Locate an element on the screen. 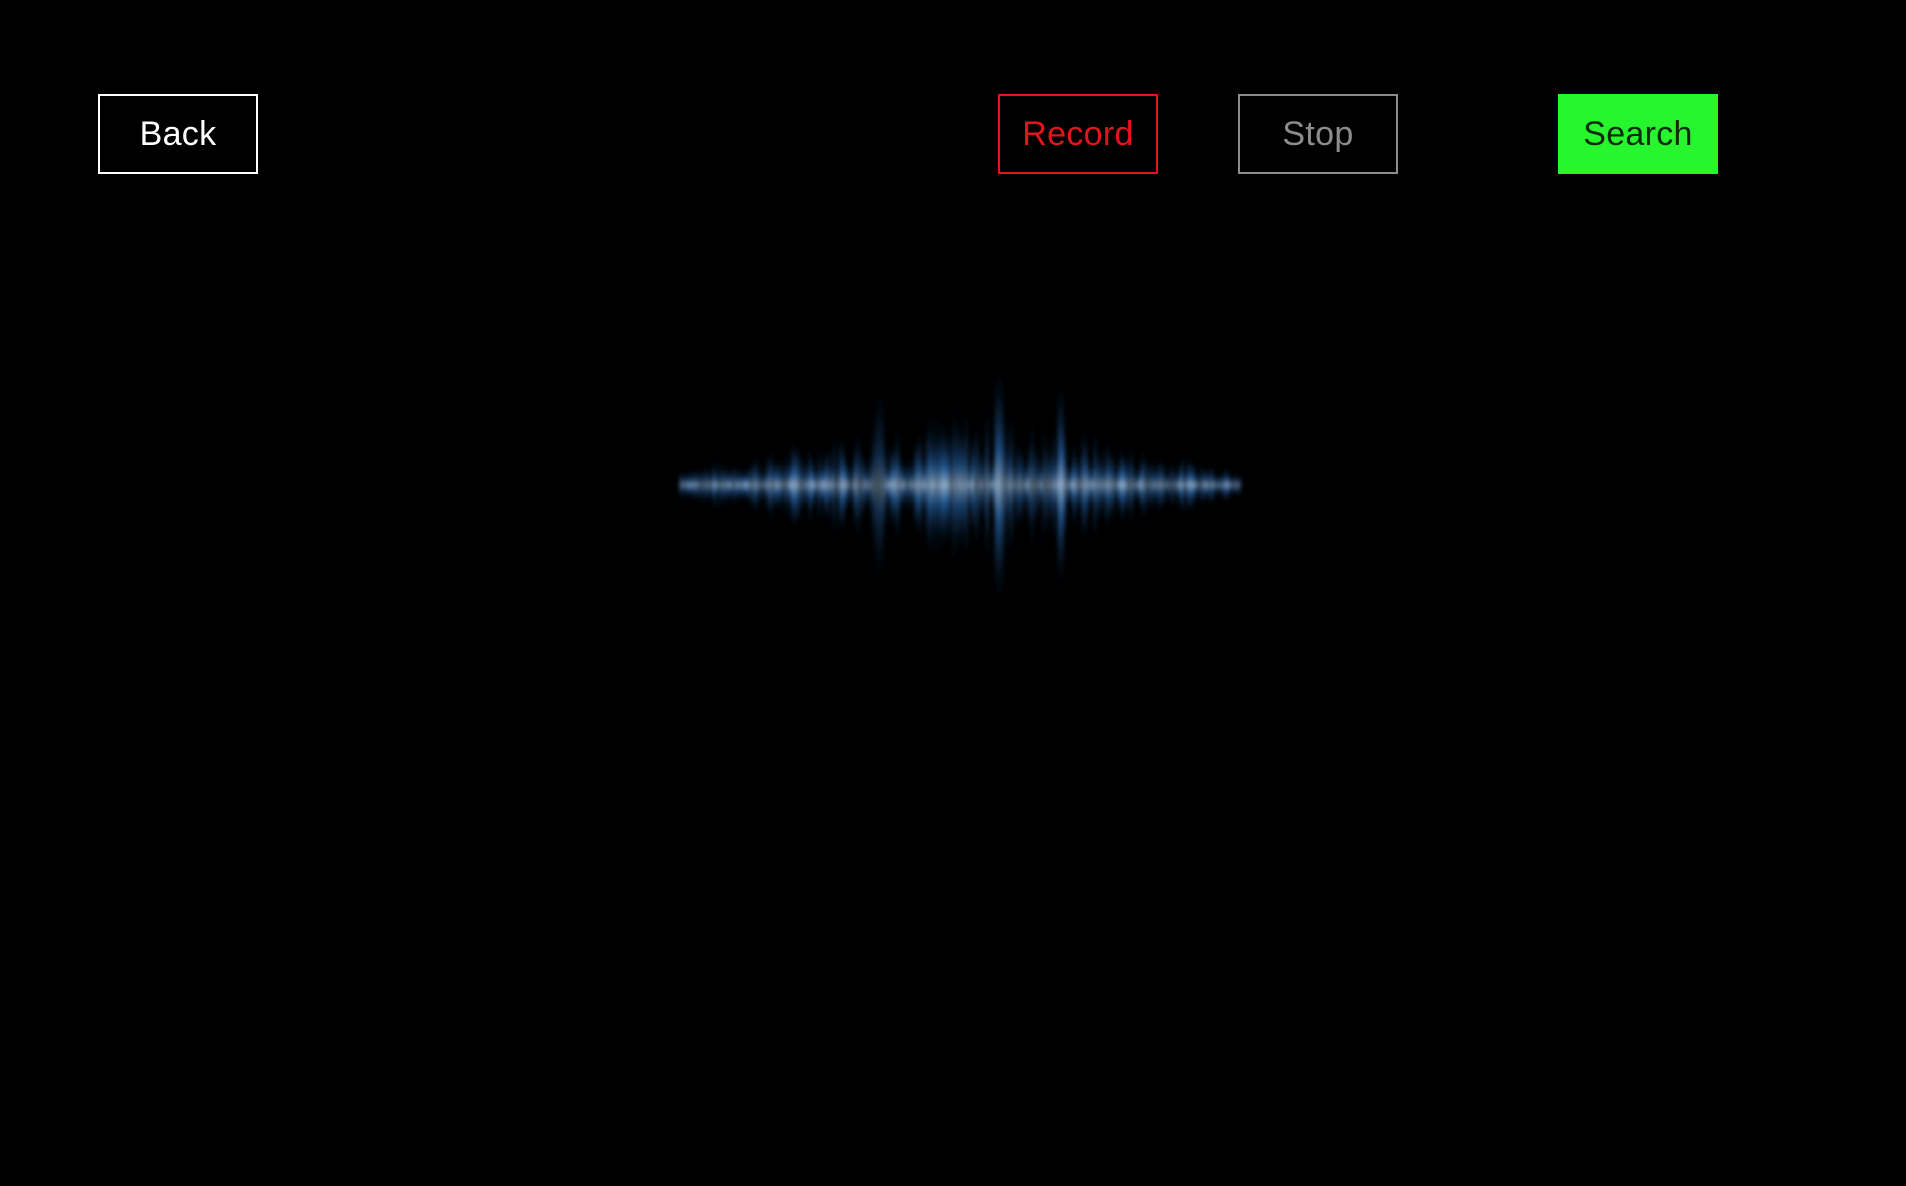  record-button-label: Record is located at coordinates (1078, 133).